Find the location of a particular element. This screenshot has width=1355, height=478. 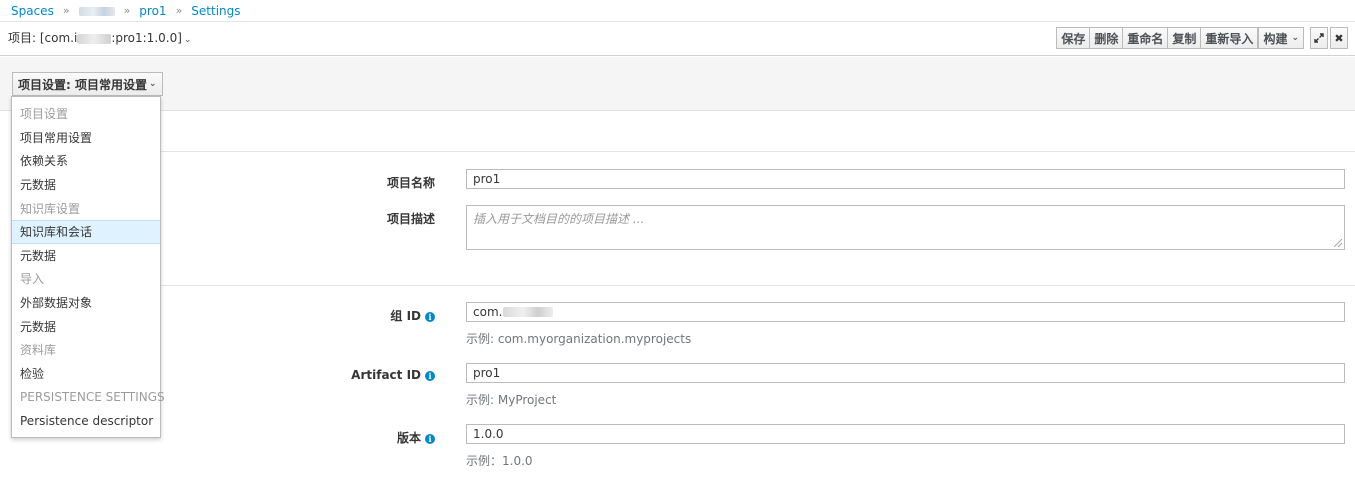

reimport-button: 重新导入 is located at coordinates (1229, 38).